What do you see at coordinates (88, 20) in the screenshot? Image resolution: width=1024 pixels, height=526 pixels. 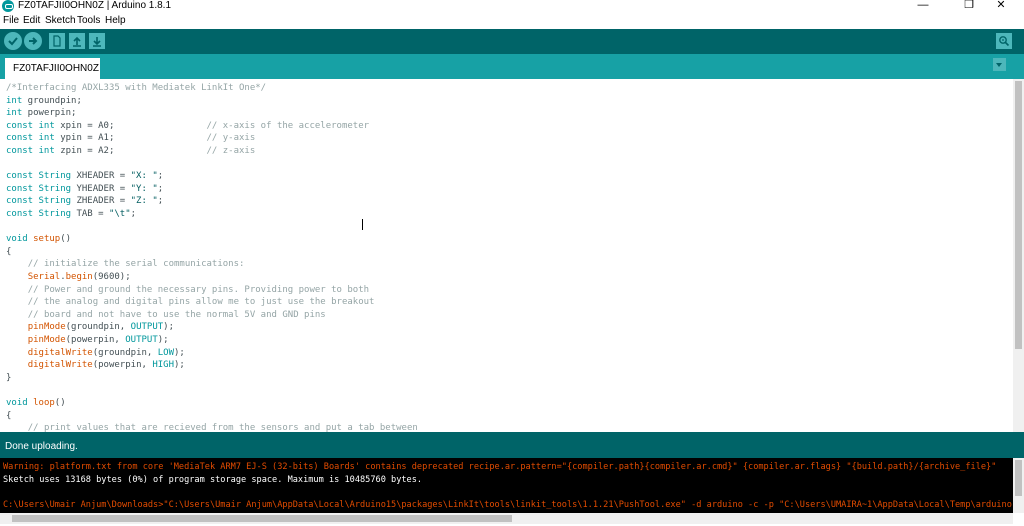 I see `menu-tools: Tools` at bounding box center [88, 20].